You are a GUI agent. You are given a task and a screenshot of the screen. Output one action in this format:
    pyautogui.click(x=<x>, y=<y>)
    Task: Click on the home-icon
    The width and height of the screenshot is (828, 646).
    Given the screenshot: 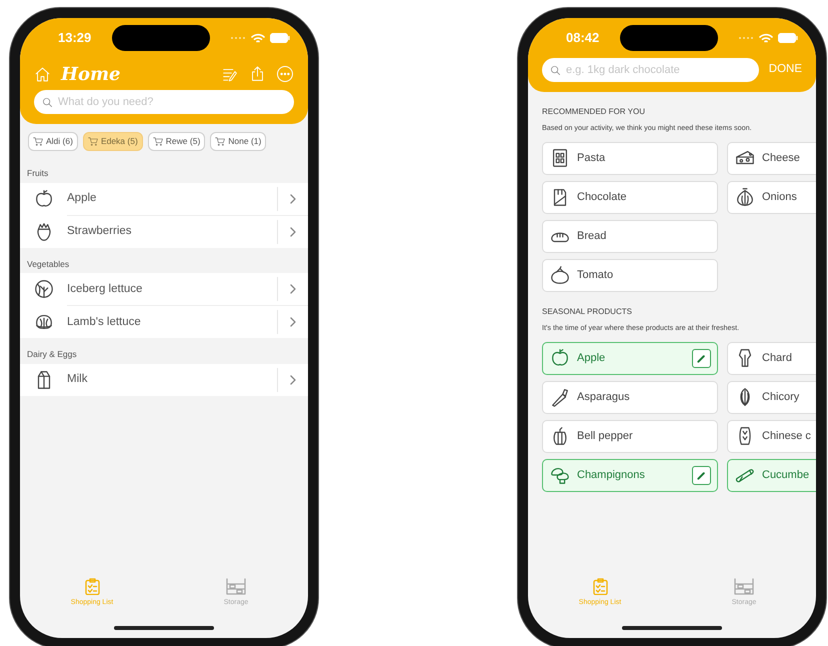 What is the action you would take?
    pyautogui.click(x=42, y=74)
    